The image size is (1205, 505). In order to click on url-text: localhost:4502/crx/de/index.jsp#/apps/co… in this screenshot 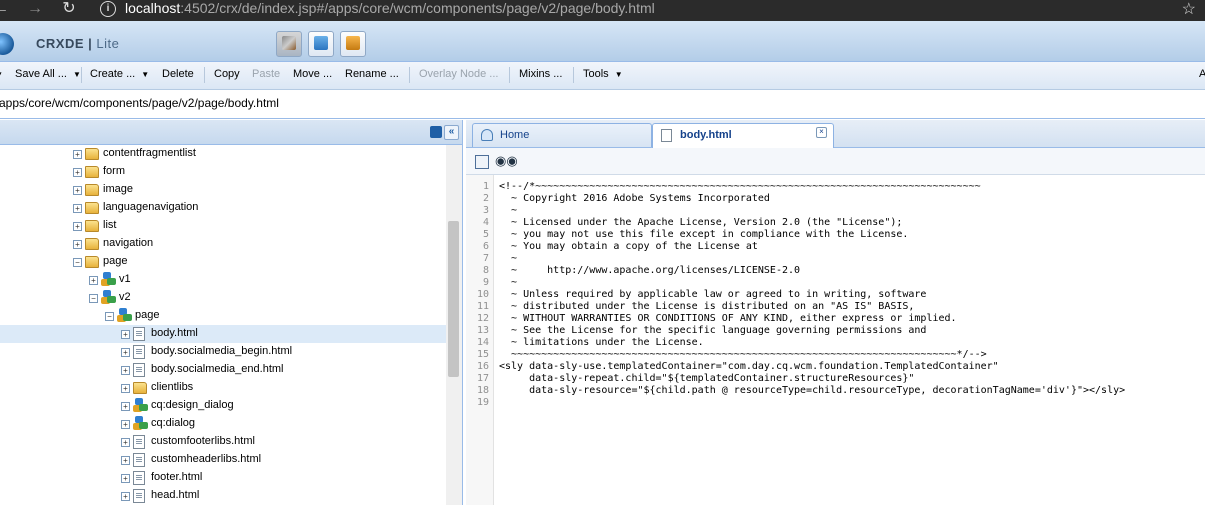, I will do `click(390, 8)`.